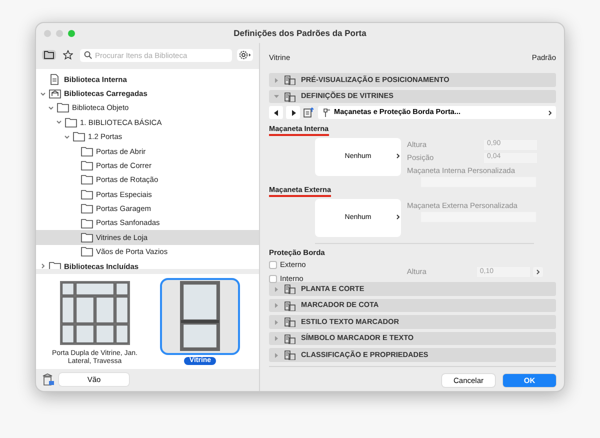 This screenshot has height=438, width=600. What do you see at coordinates (200, 316) in the screenshot?
I see `door-thumbnail` at bounding box center [200, 316].